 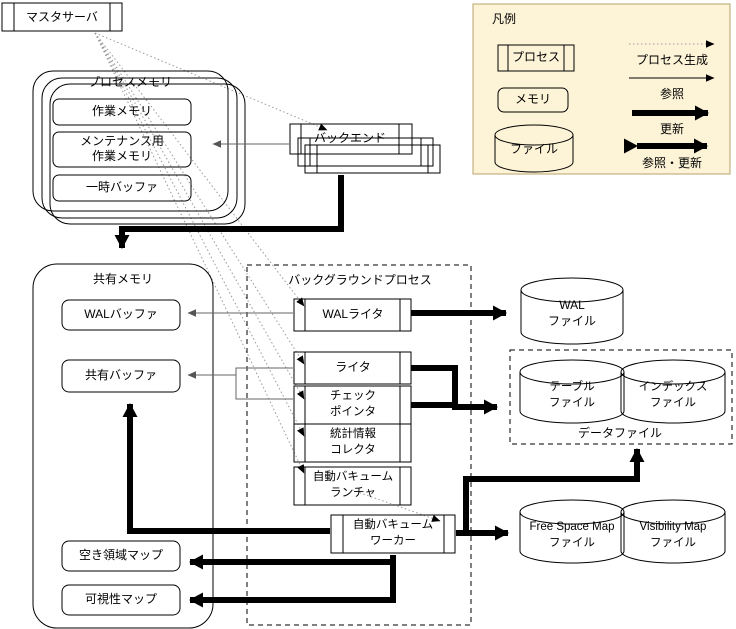 What do you see at coordinates (673, 386) in the screenshot?
I see `index-file-label-line1: インデックス` at bounding box center [673, 386].